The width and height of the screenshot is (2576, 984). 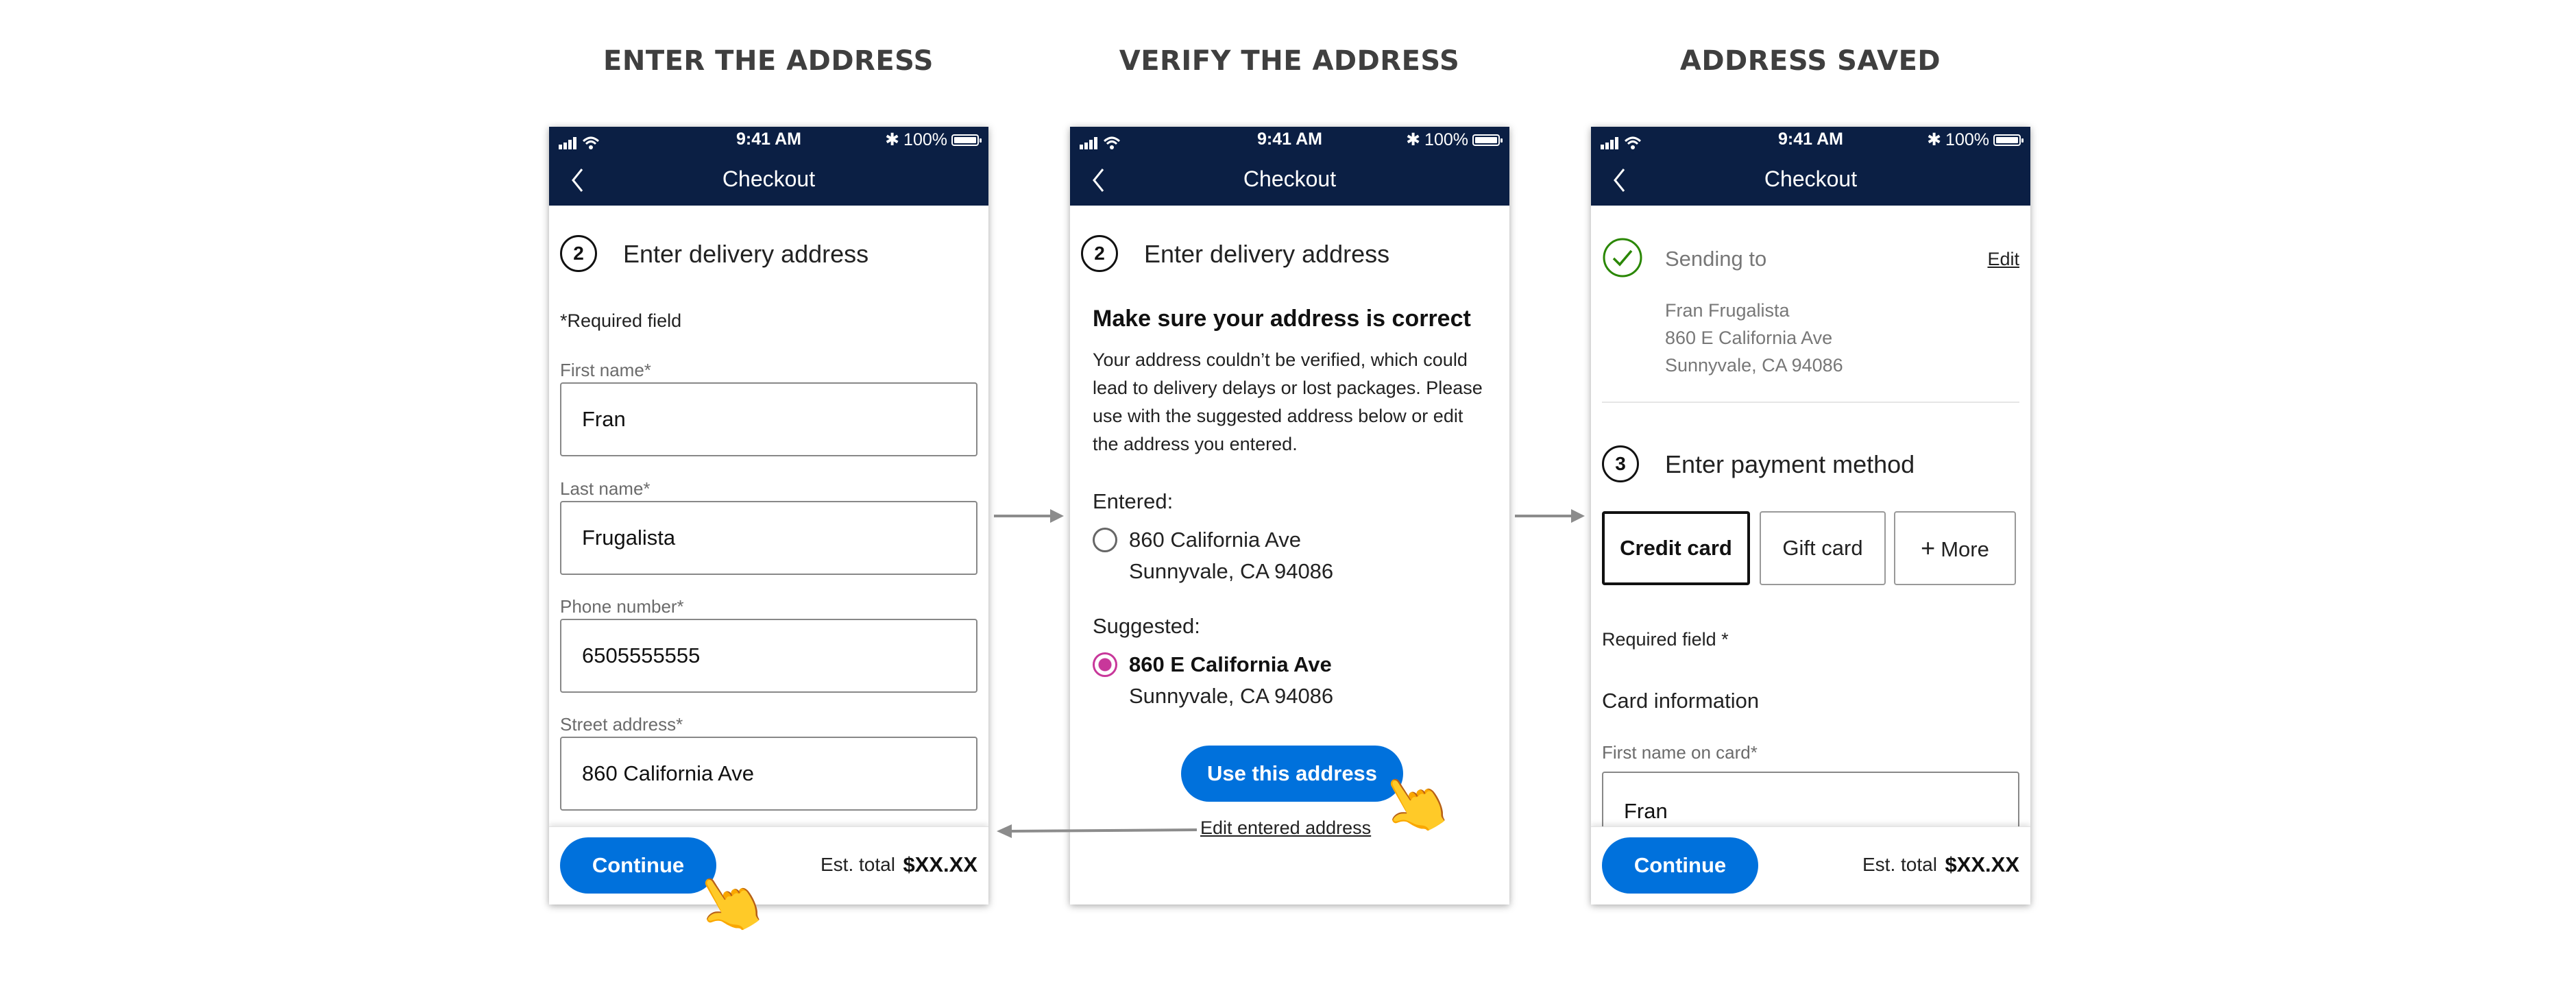 I want to click on heading-verify-address: VERIFY THE ADDRESS, so click(x=1289, y=61).